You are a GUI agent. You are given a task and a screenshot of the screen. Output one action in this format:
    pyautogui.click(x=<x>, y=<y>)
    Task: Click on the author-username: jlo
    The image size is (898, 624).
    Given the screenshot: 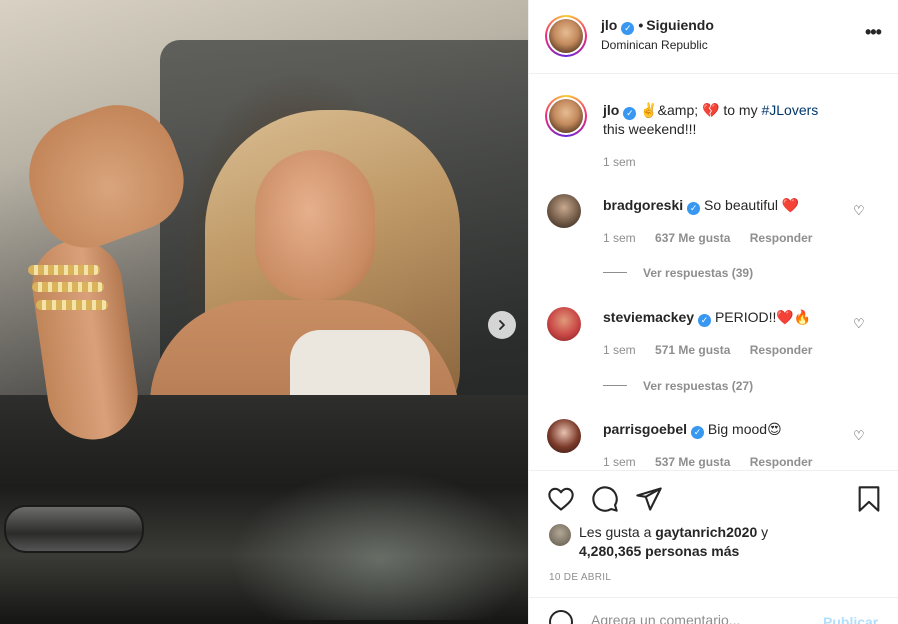 What is the action you would take?
    pyautogui.click(x=609, y=25)
    